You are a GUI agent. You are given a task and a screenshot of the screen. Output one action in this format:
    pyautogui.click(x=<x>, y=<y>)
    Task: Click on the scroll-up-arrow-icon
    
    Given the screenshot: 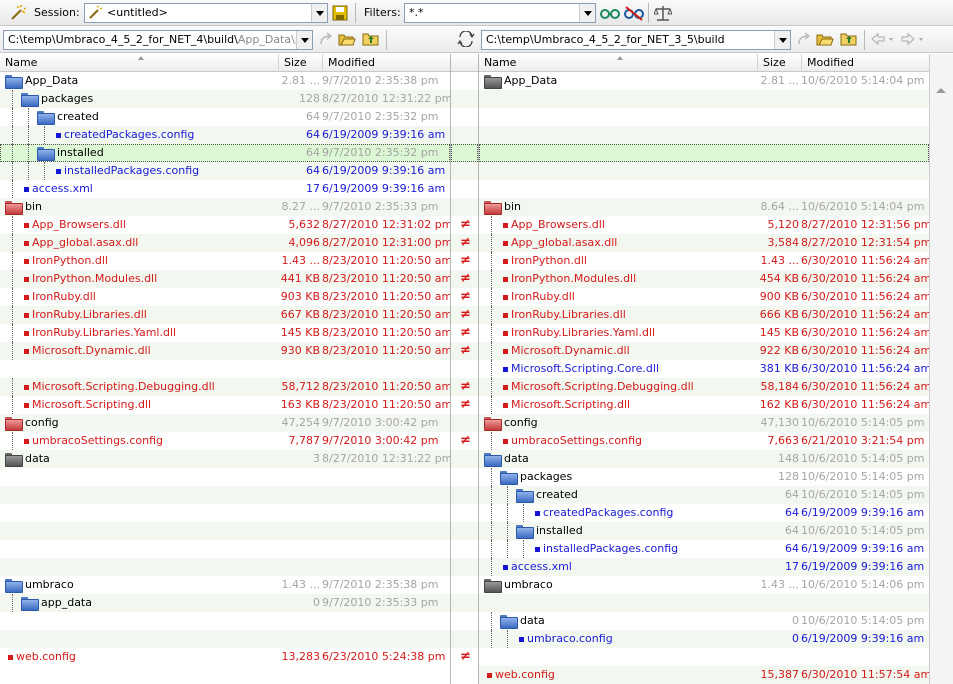 What is the action you would take?
    pyautogui.click(x=941, y=90)
    